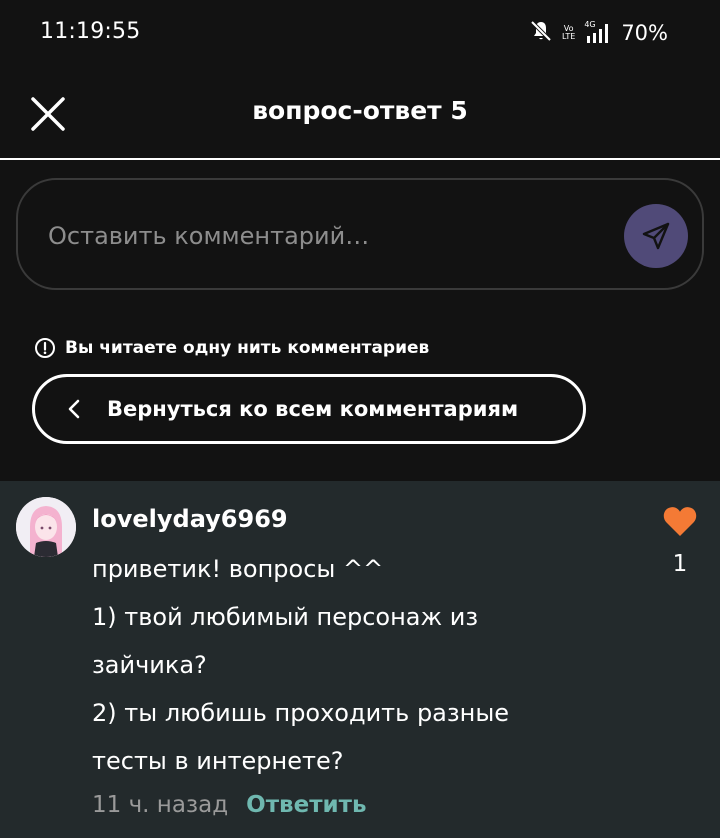 The image size is (720, 838). What do you see at coordinates (360, 110) in the screenshot?
I see `page-title: вопрос-ответ 5` at bounding box center [360, 110].